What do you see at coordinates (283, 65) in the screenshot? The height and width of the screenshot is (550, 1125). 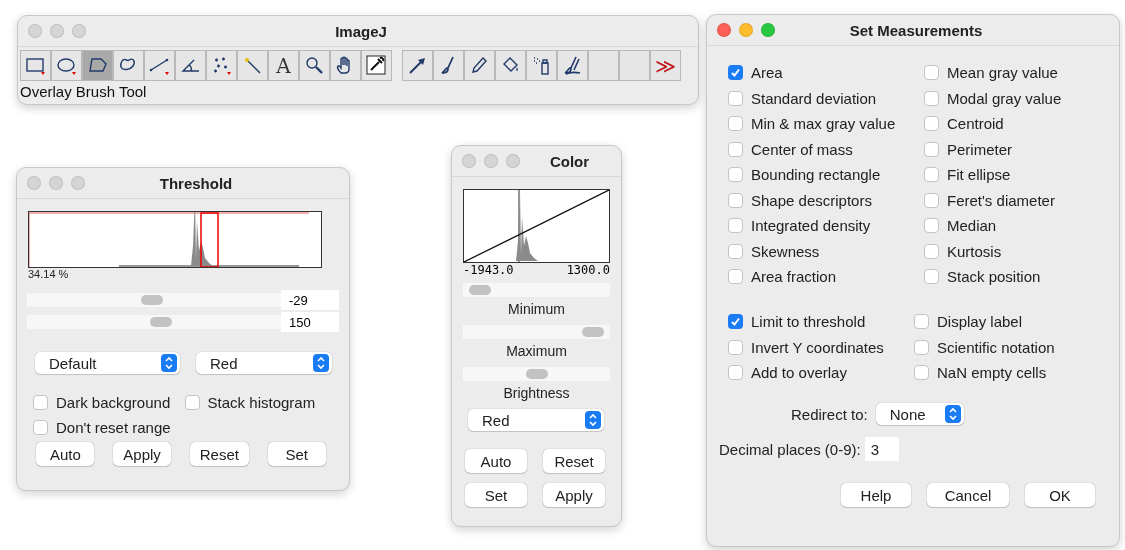 I see `text-tool: A` at bounding box center [283, 65].